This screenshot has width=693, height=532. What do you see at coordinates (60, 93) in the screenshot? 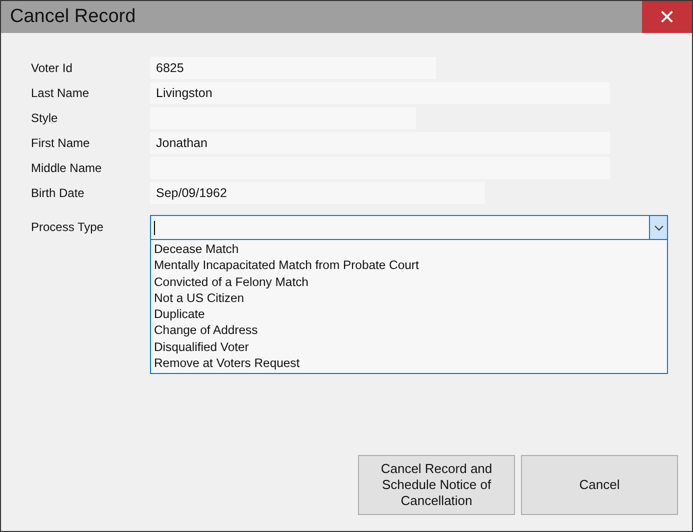
I see `field-label: Last Name` at bounding box center [60, 93].